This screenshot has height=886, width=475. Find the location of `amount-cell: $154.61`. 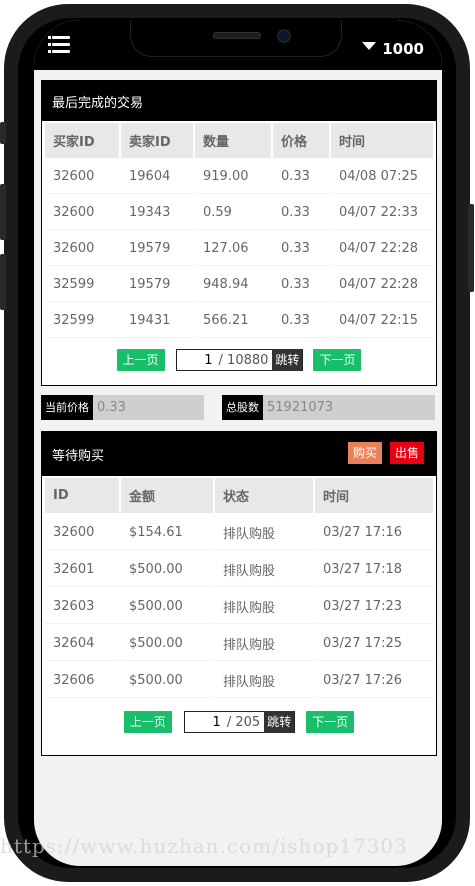

amount-cell: $154.61 is located at coordinates (167, 532).